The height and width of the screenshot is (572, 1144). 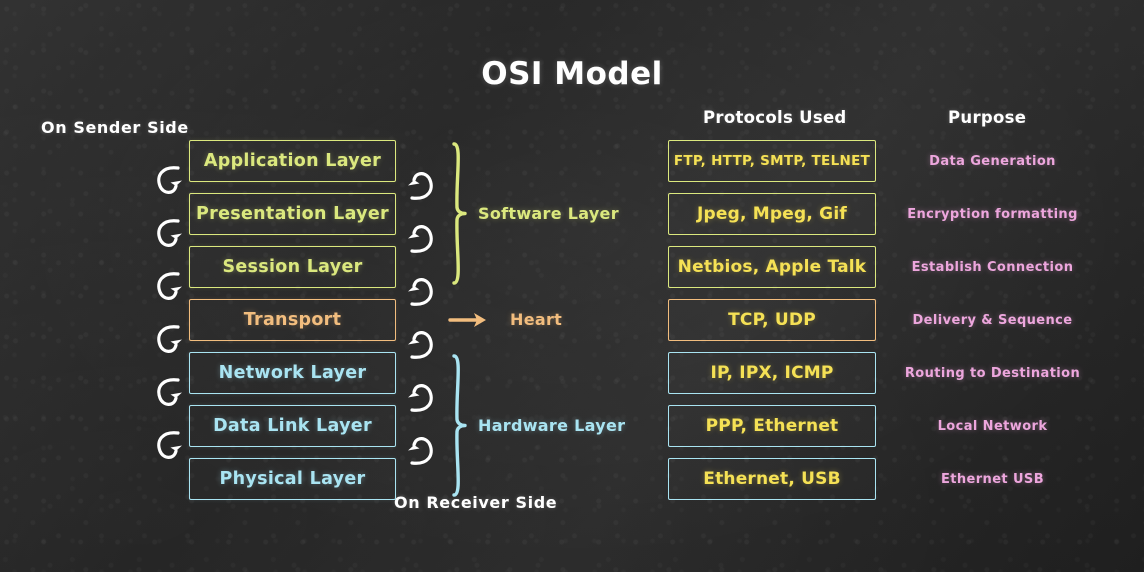 I want to click on group-label: Hardware Layer, so click(x=552, y=425).